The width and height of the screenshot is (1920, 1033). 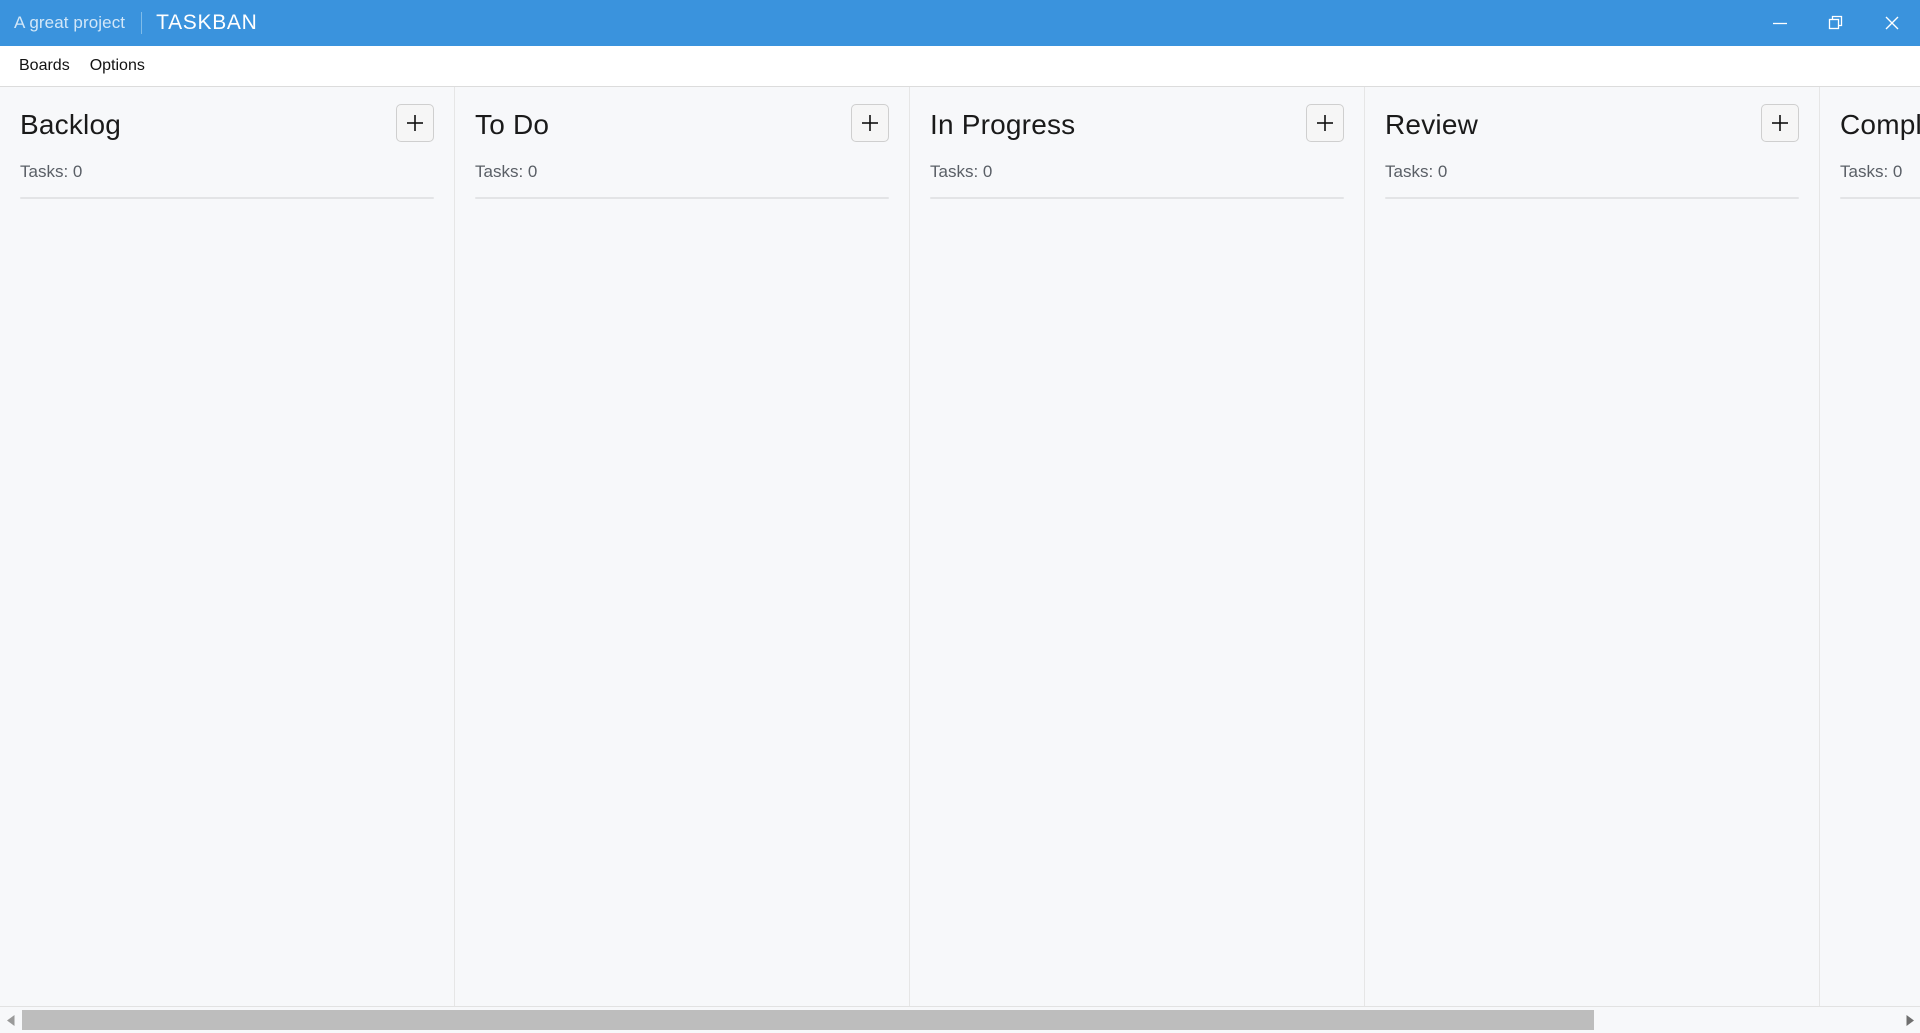 I want to click on column-title: Review, so click(x=1432, y=124).